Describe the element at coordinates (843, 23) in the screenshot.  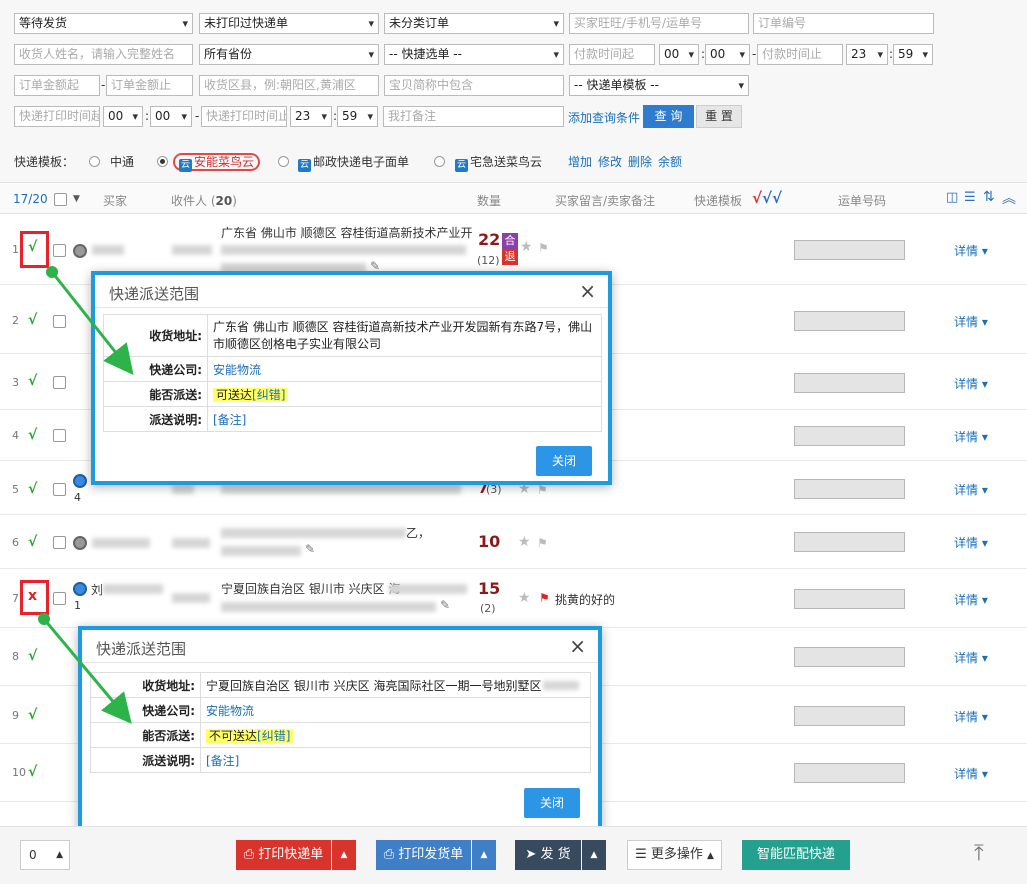
I see `order-number-input: 订单编号` at that location.